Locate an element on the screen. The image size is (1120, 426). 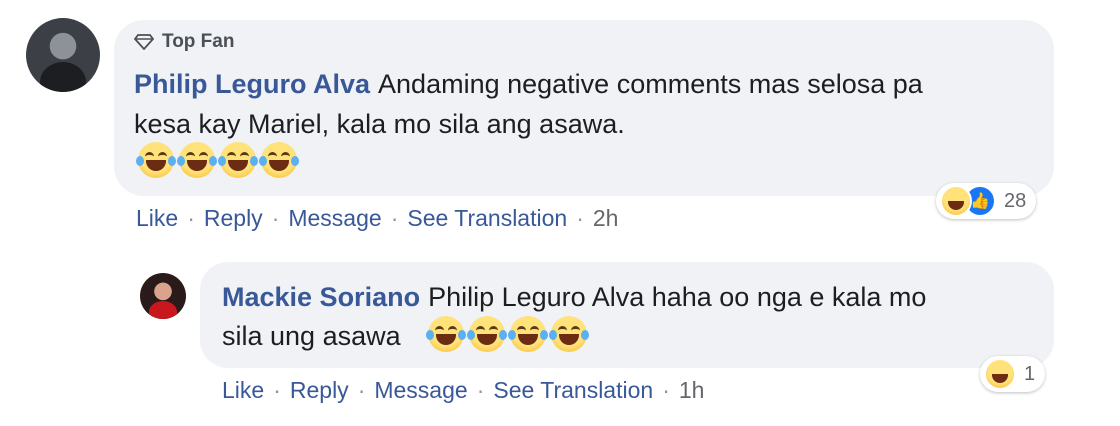
reply-text-end: sila ung asawa is located at coordinates (311, 336).